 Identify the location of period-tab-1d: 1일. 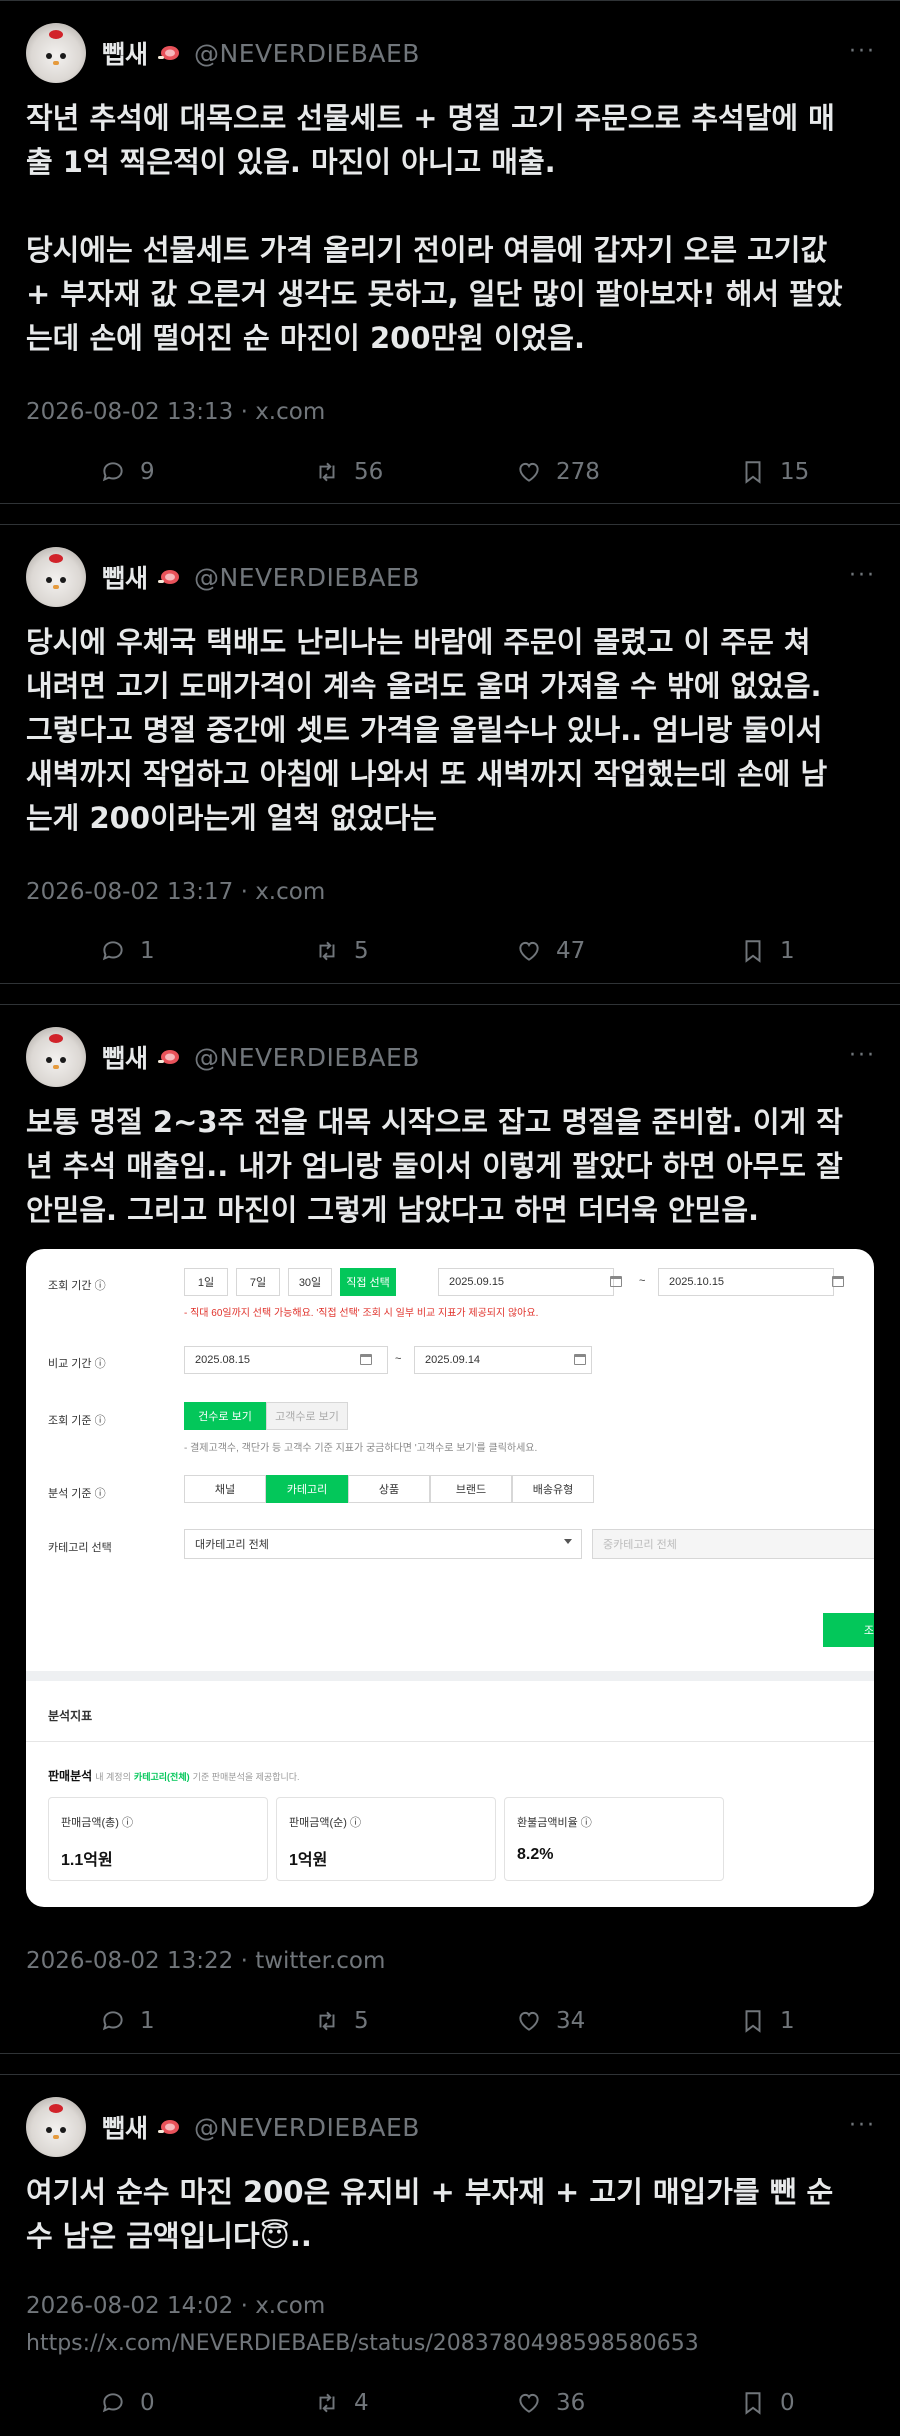
(206, 1282).